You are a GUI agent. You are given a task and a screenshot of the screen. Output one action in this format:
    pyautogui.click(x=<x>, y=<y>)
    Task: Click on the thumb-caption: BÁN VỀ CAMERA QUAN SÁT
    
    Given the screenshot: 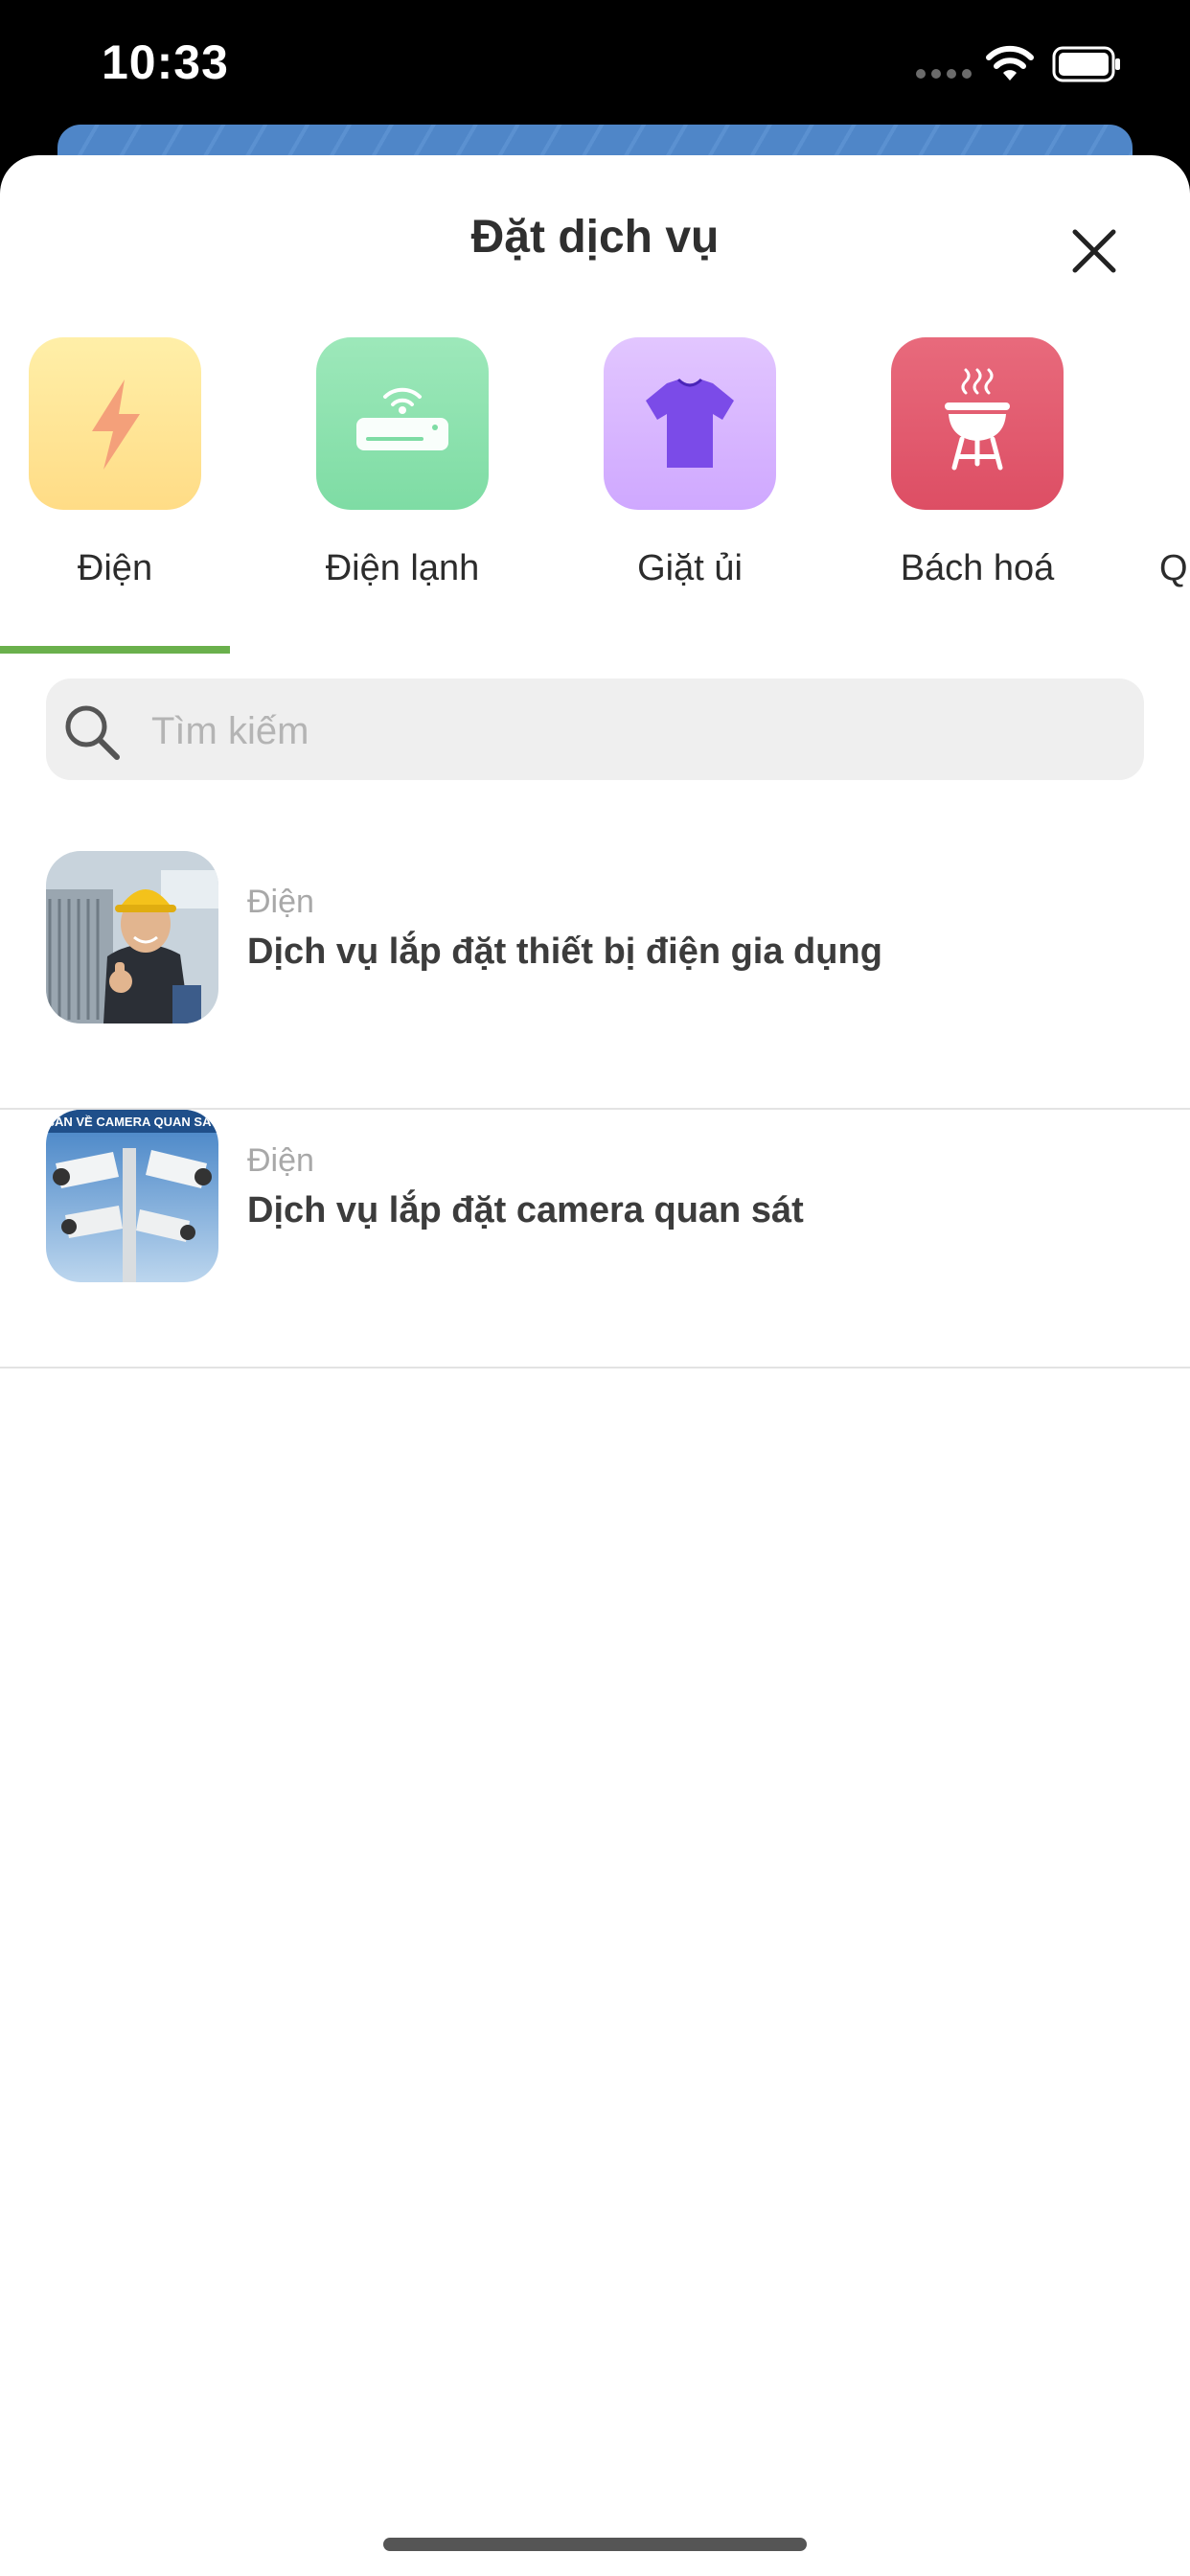 What is the action you would take?
    pyautogui.click(x=132, y=1122)
    